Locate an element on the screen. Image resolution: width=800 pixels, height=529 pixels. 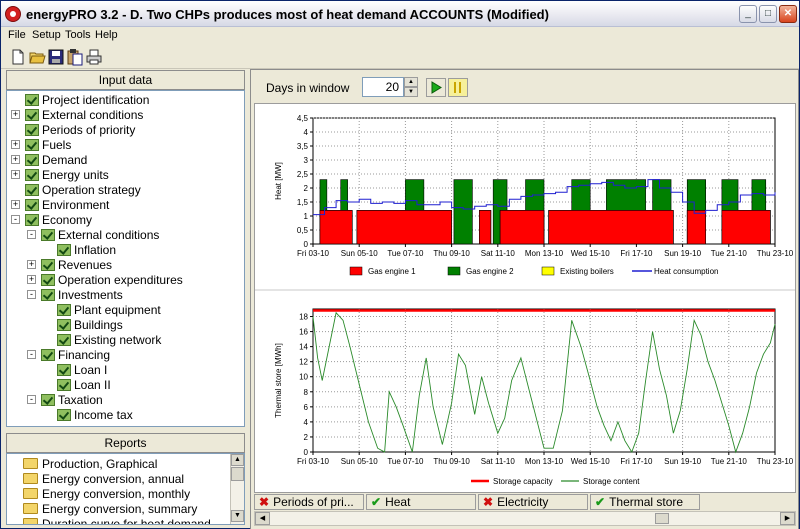
x-tick-label: Tue 21-10 is located at coordinates (729, 461).